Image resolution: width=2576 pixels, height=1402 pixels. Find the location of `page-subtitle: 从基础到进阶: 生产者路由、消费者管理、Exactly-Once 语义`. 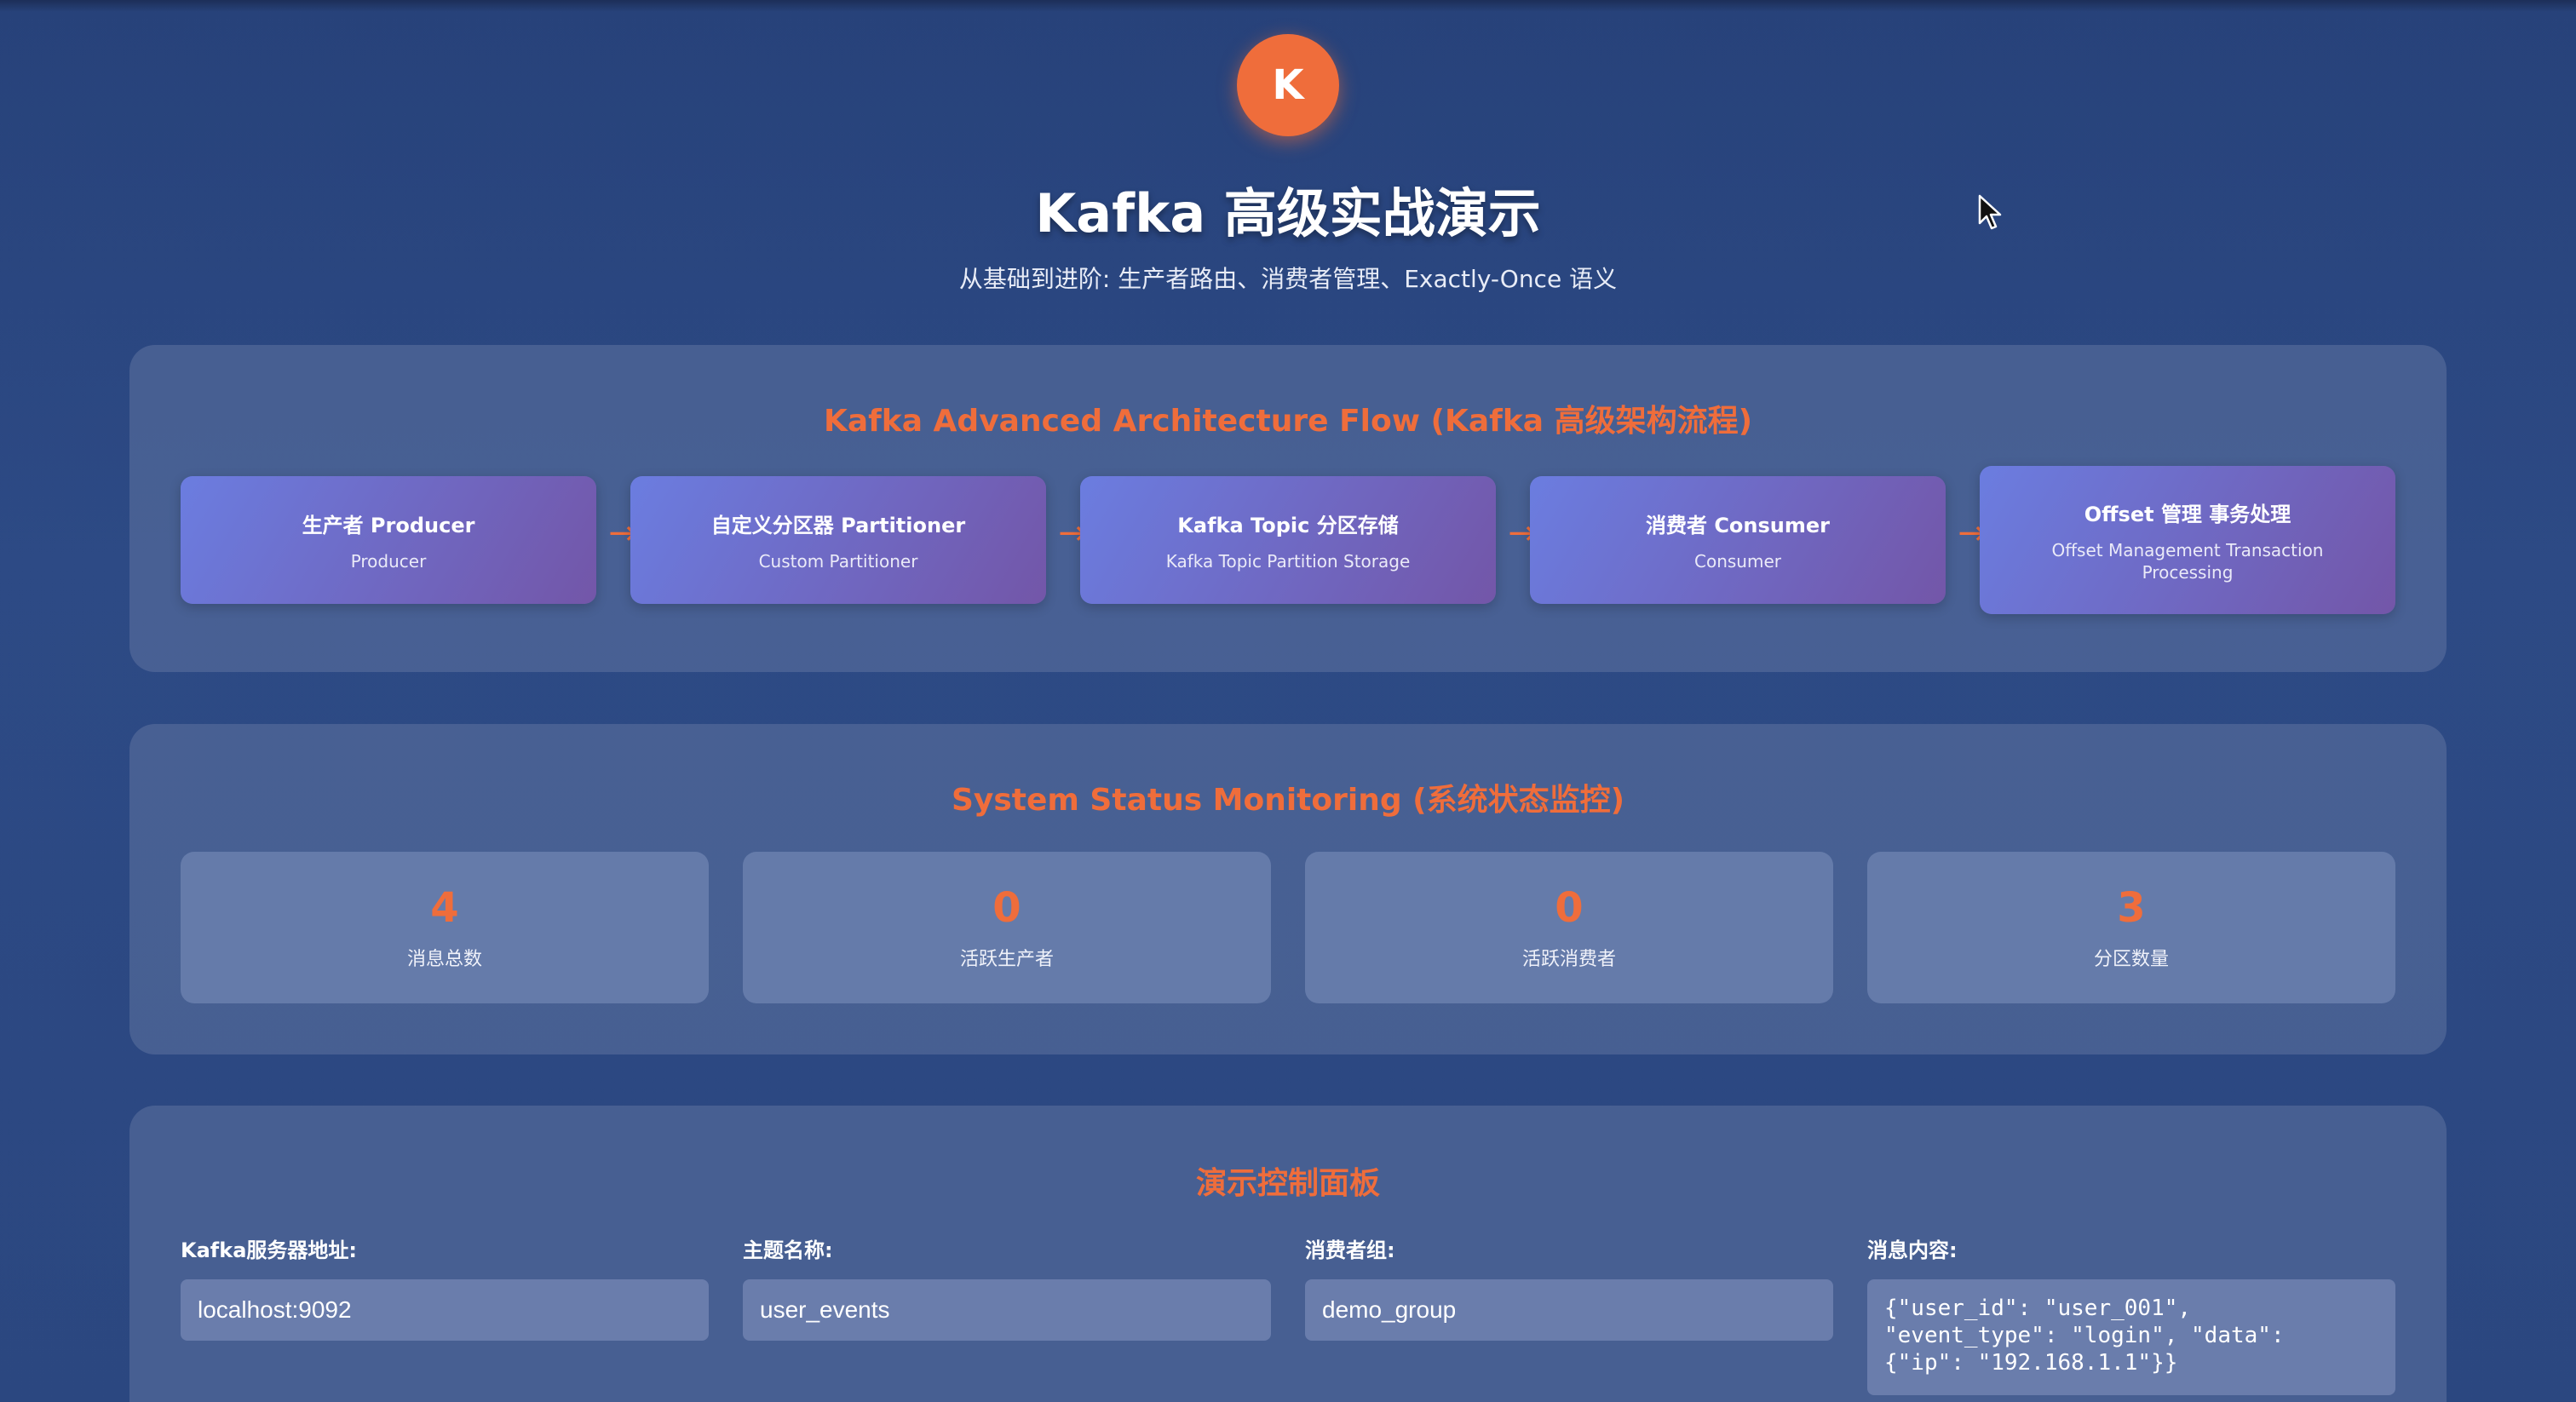

page-subtitle: 从基础到进阶: 生产者路由、消费者管理、Exactly-Once 语义 is located at coordinates (1288, 279).